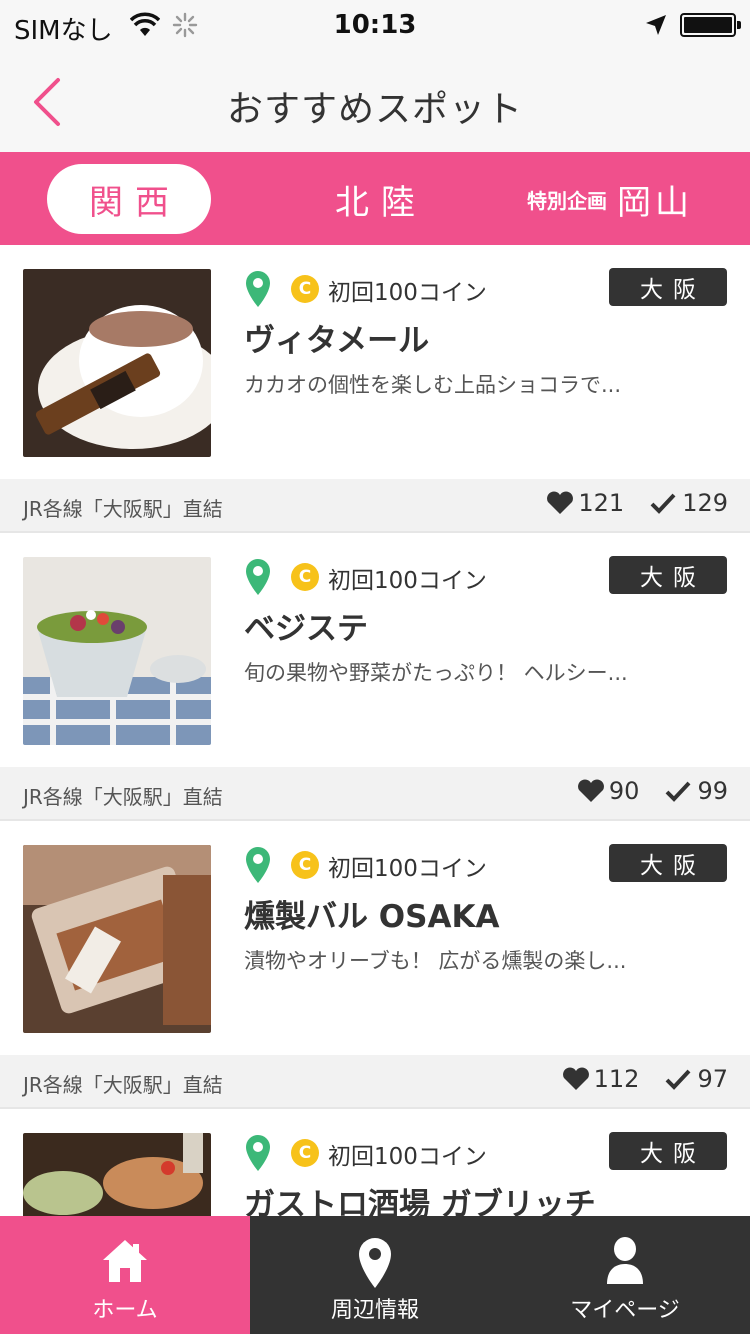 Image resolution: width=750 pixels, height=1334 pixels. Describe the element at coordinates (710, 25) in the screenshot. I see `battery-icon` at that location.